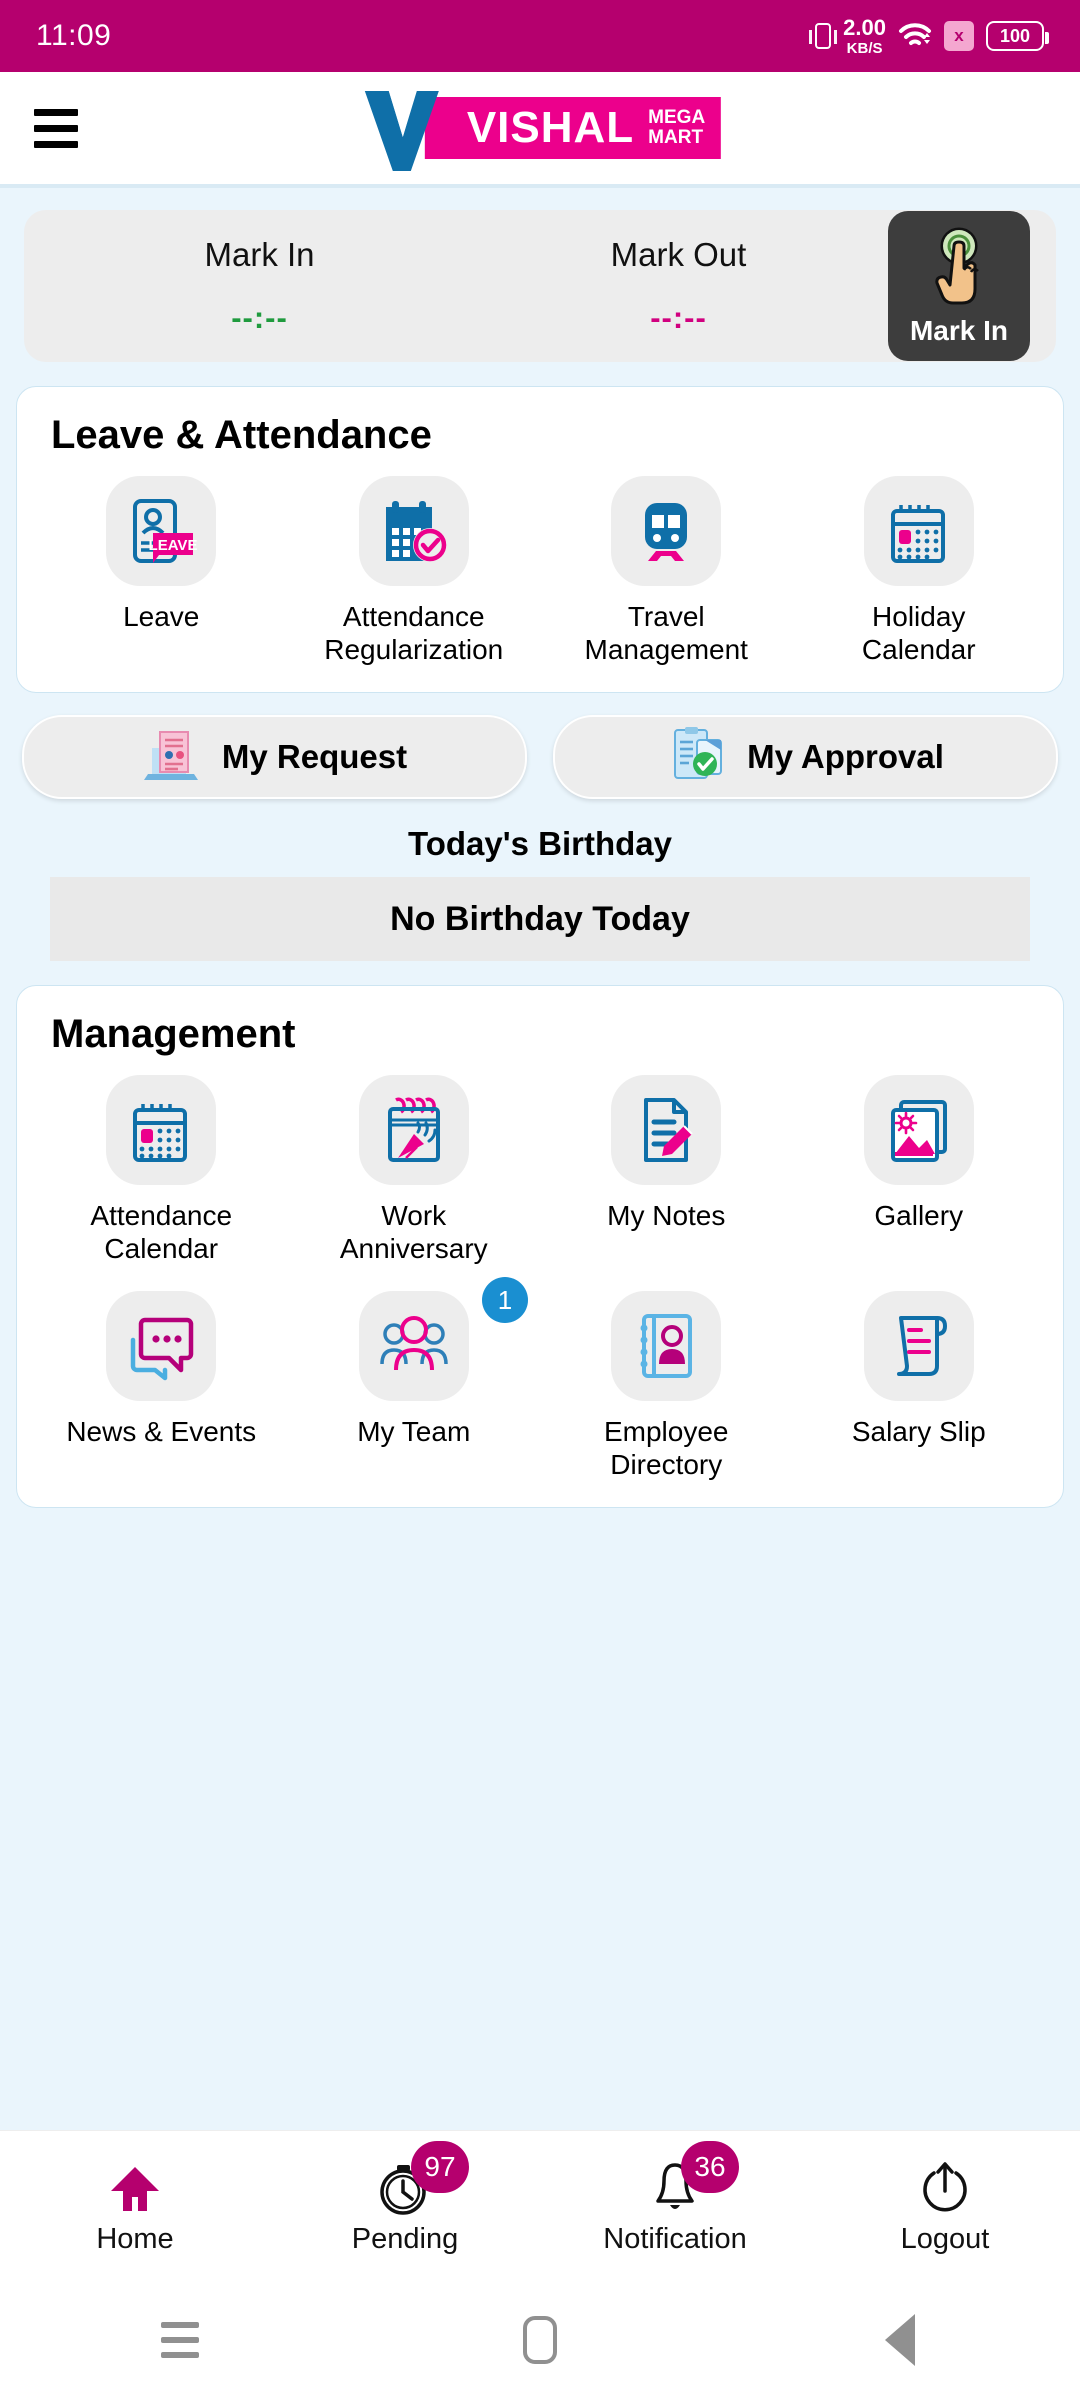 Image resolution: width=1080 pixels, height=2400 pixels. What do you see at coordinates (919, 1216) in the screenshot?
I see `tile-label: Gallery` at bounding box center [919, 1216].